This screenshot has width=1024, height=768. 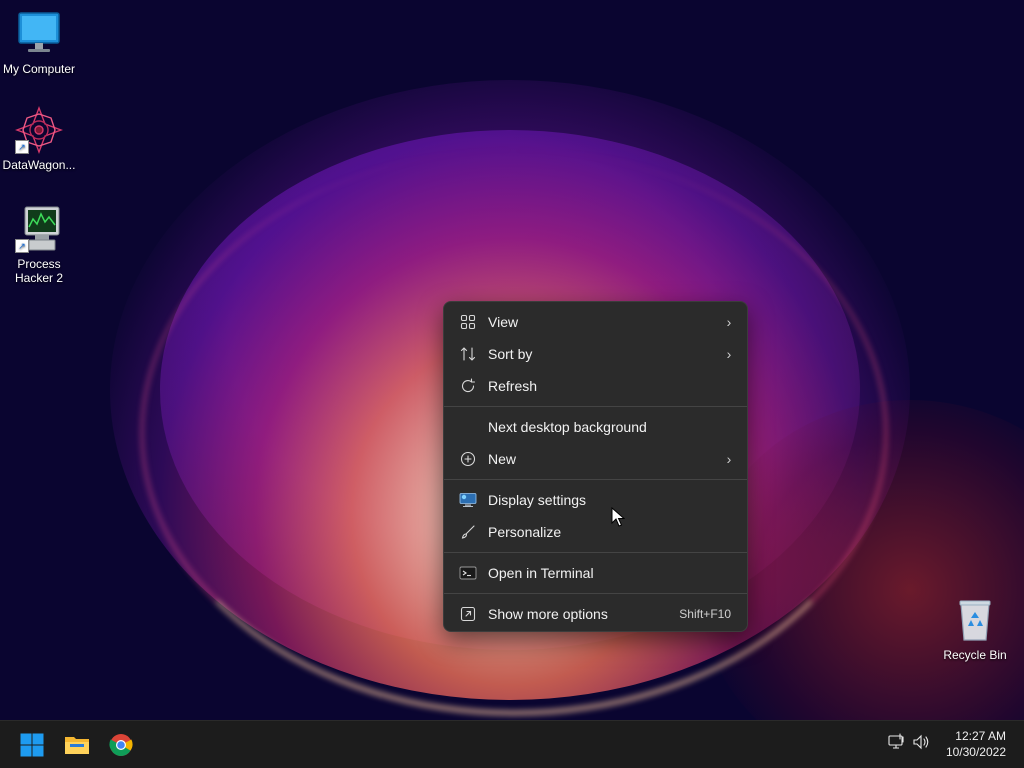 I want to click on grid-icon, so click(x=468, y=322).